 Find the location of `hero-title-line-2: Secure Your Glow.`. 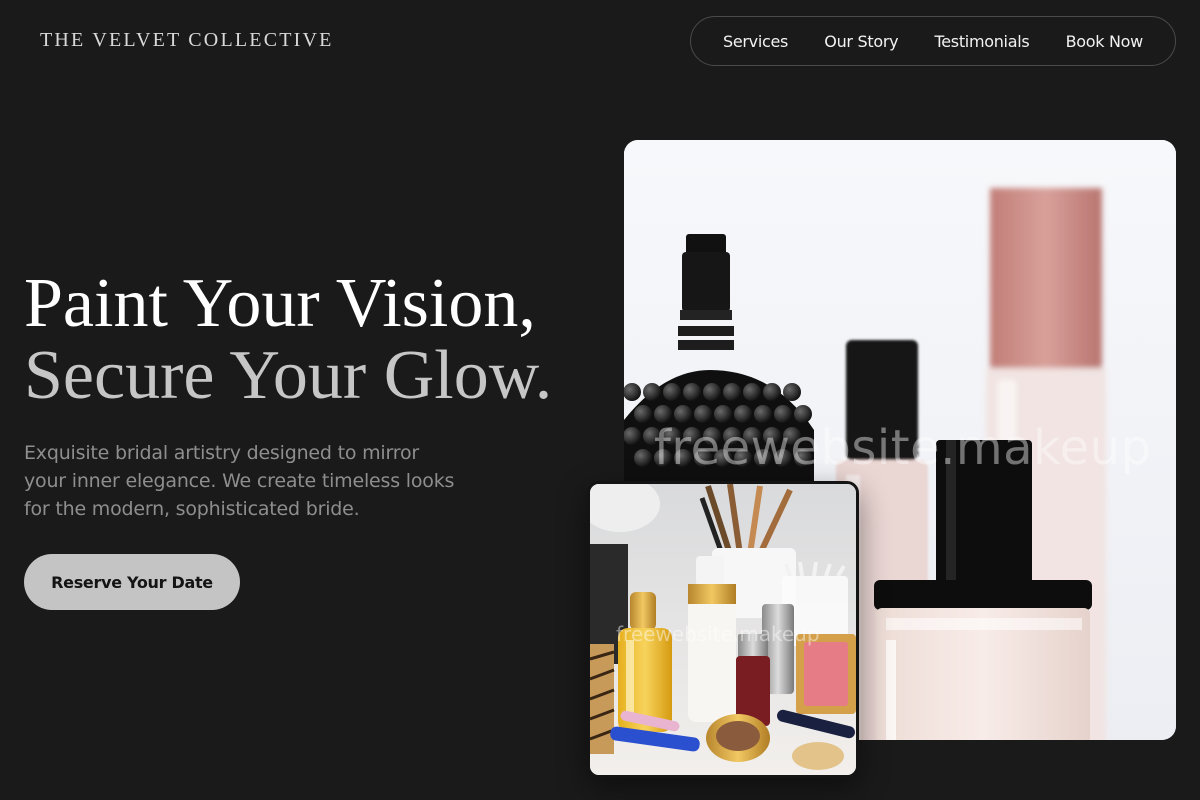

hero-title-line-2: Secure Your Glow. is located at coordinates (288, 375).